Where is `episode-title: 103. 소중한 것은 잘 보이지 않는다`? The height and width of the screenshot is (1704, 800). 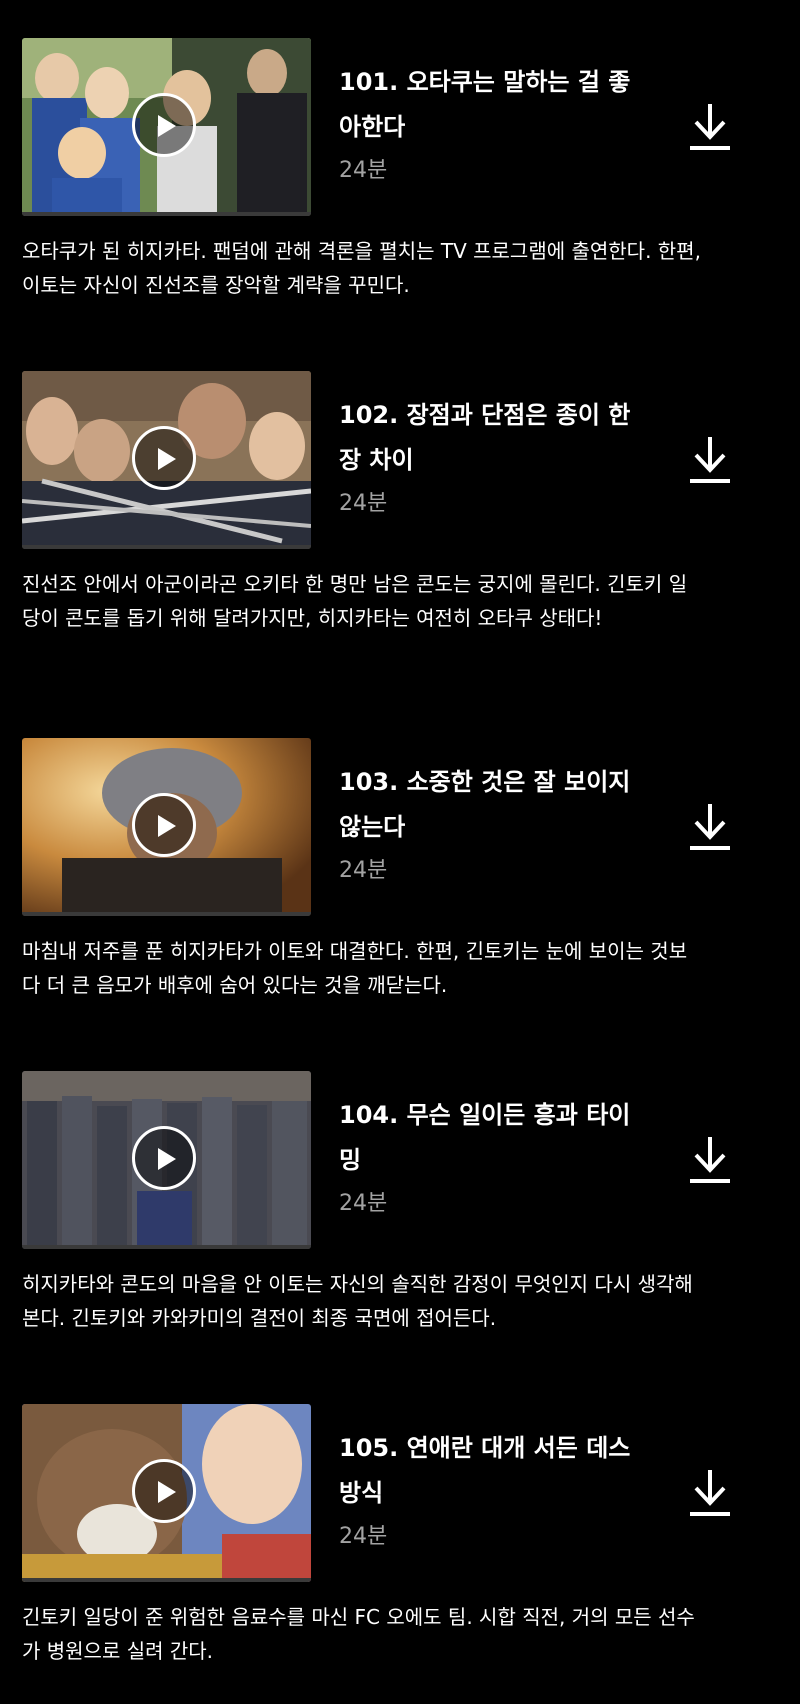
episode-title: 103. 소중한 것은 잘 보이지 않는다 is located at coordinates (485, 804).